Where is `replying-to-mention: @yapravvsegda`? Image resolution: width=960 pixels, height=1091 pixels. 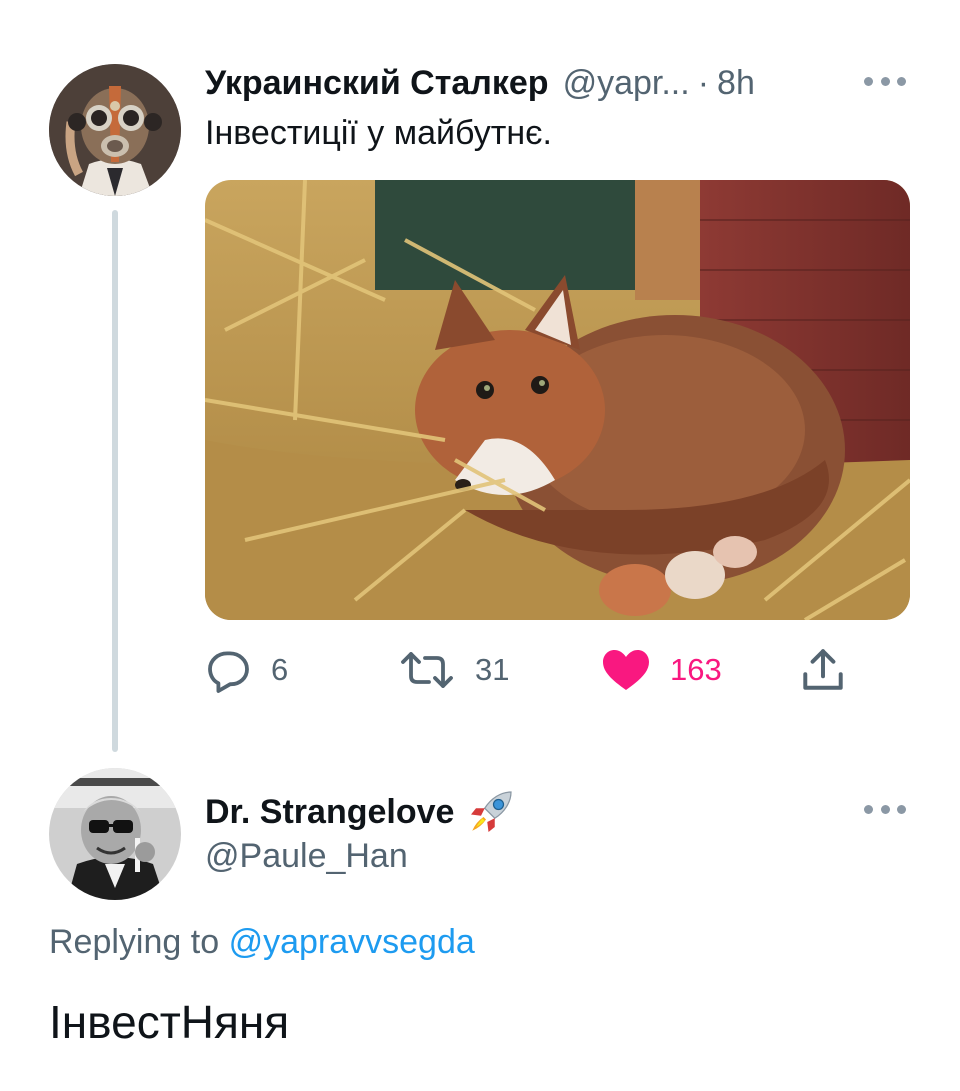 replying-to-mention: @yapravvsegda is located at coordinates (352, 942).